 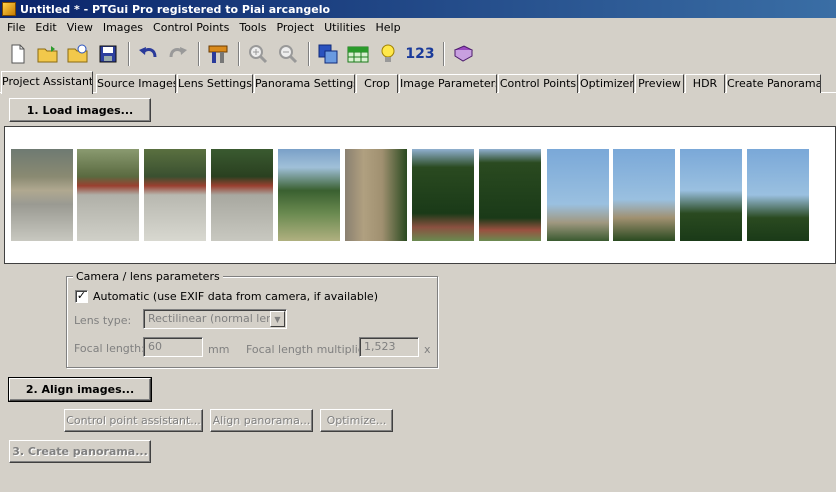 I want to click on open-recent-icon, so click(x=77, y=54).